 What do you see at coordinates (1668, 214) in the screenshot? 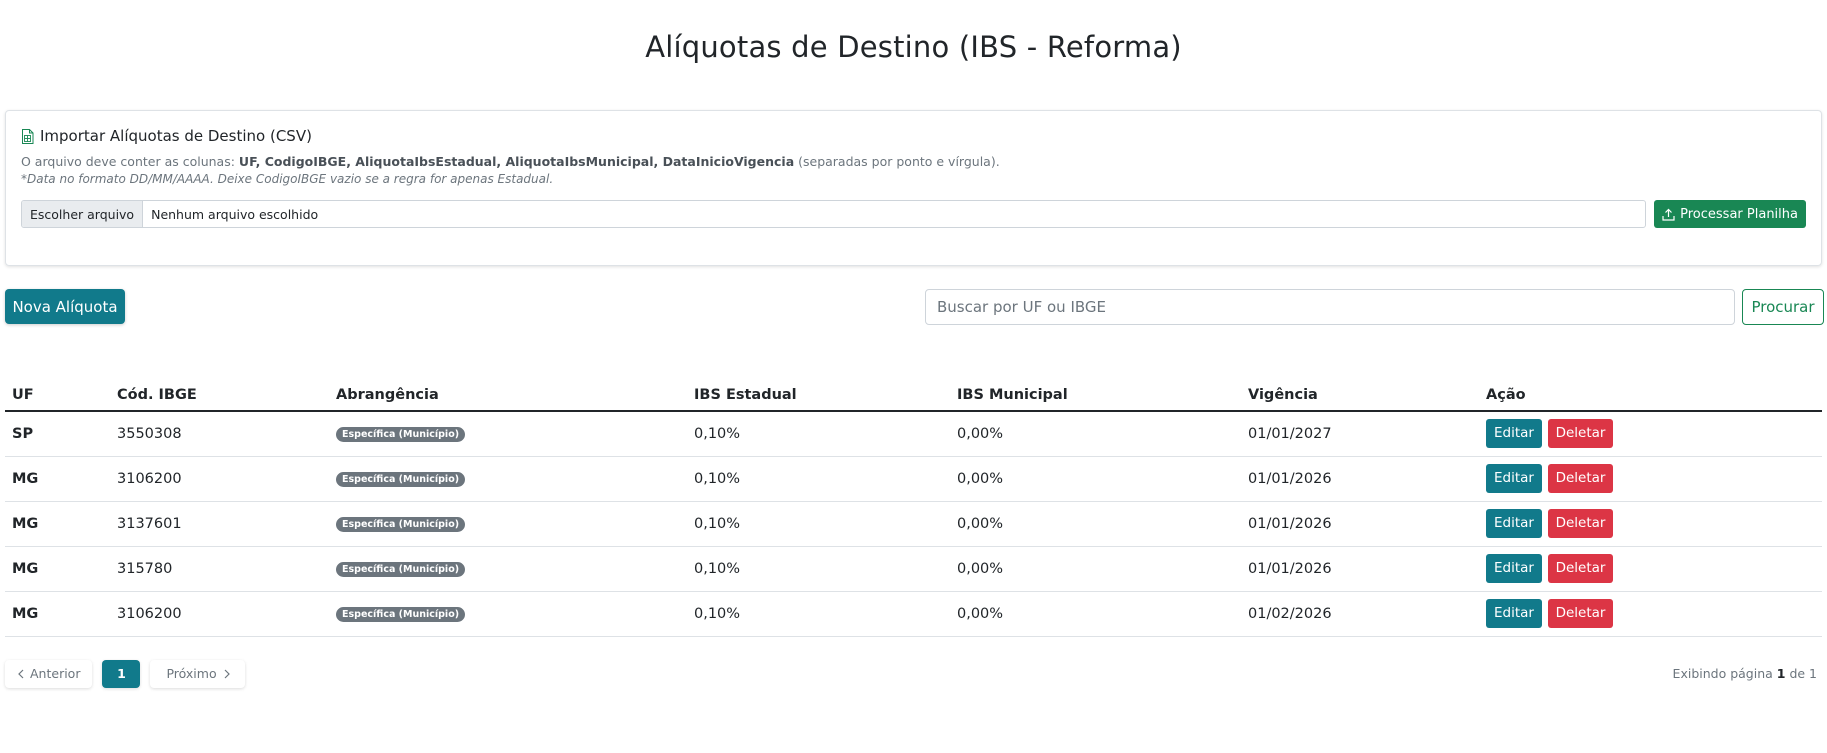
I see `upload-icon` at bounding box center [1668, 214].